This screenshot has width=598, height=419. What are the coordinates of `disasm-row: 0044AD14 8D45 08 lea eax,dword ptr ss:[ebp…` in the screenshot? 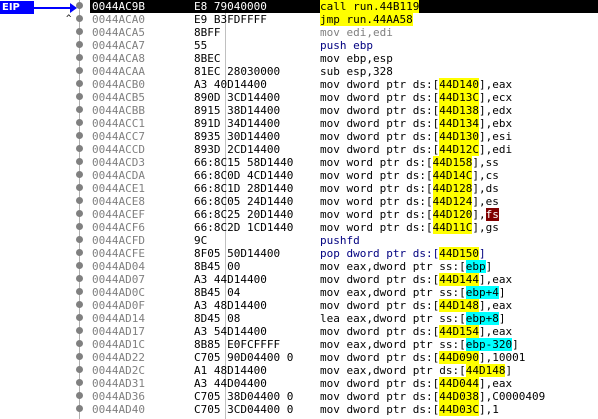 It's located at (337, 318).